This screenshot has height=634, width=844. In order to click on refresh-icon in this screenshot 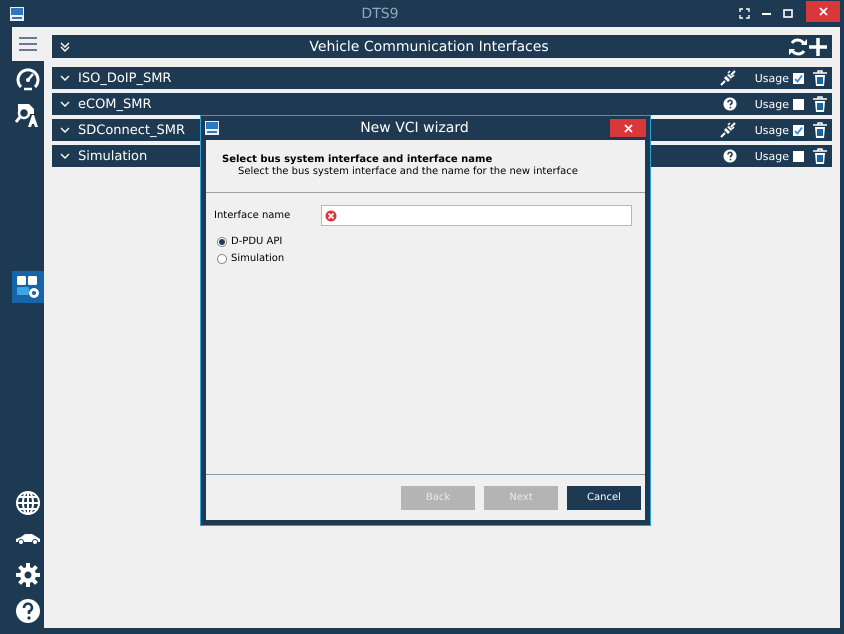, I will do `click(798, 46)`.